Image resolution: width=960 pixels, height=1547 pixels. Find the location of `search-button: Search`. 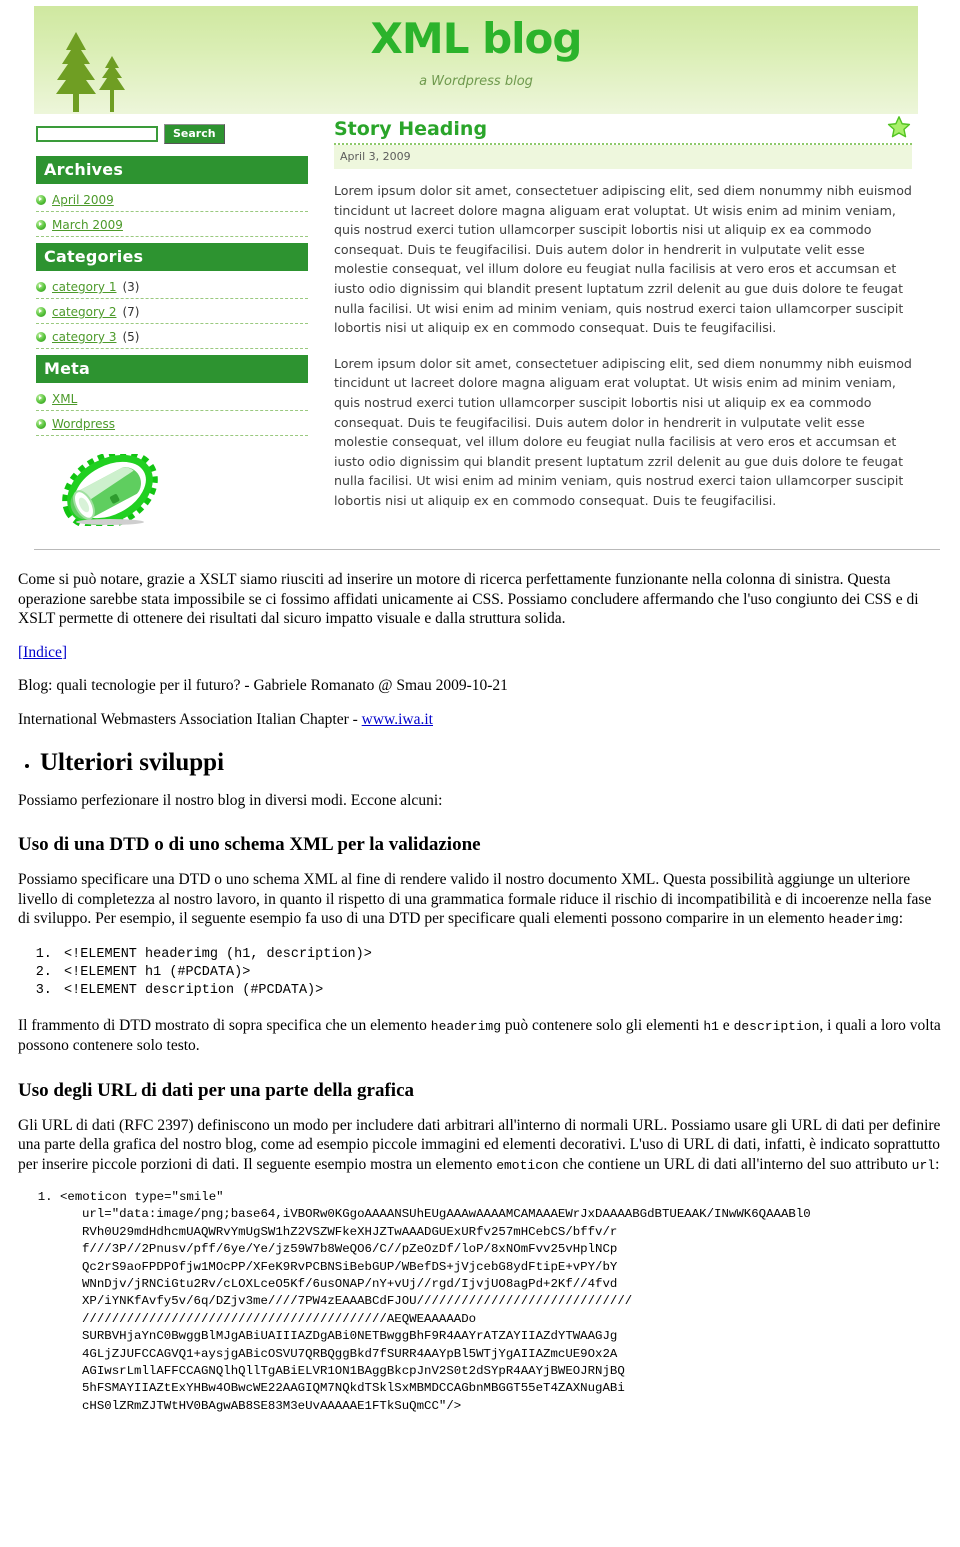

search-button: Search is located at coordinates (194, 134).